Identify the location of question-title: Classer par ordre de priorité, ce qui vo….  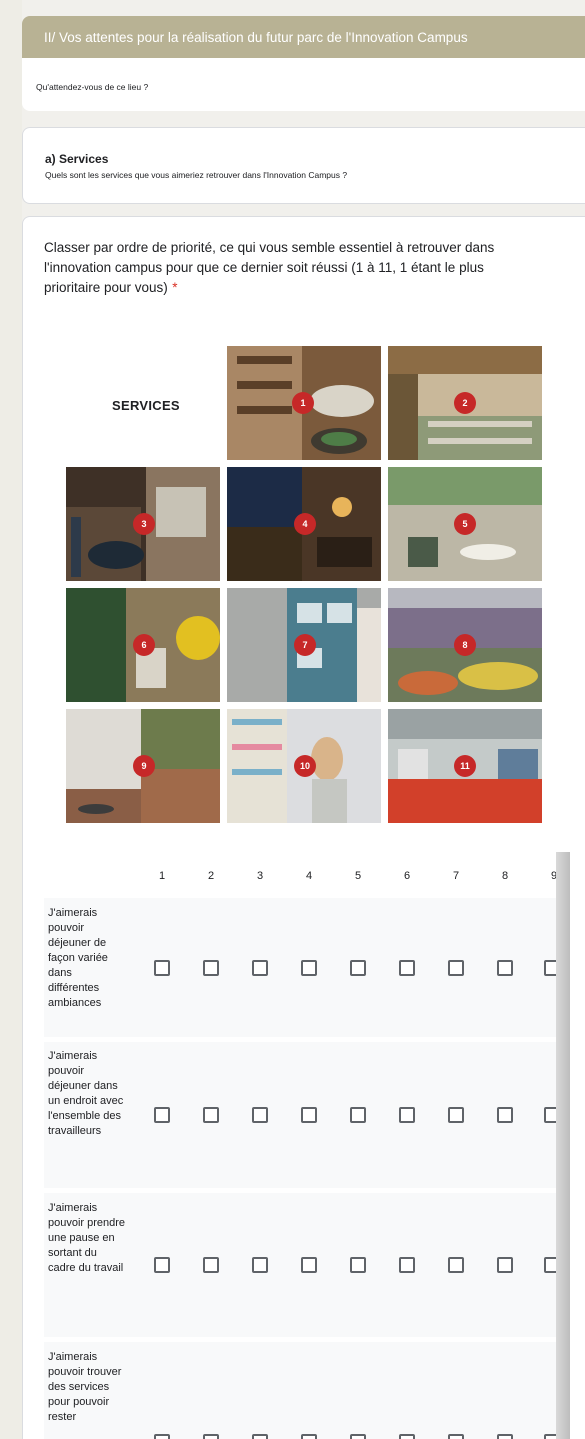
(289, 268).